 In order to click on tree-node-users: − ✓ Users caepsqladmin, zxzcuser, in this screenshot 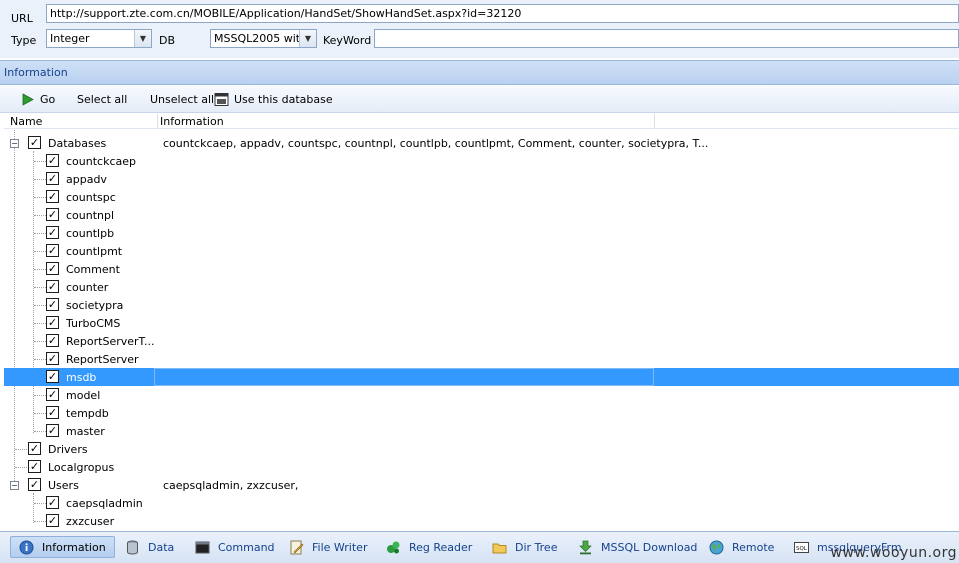, I will do `click(481, 485)`.